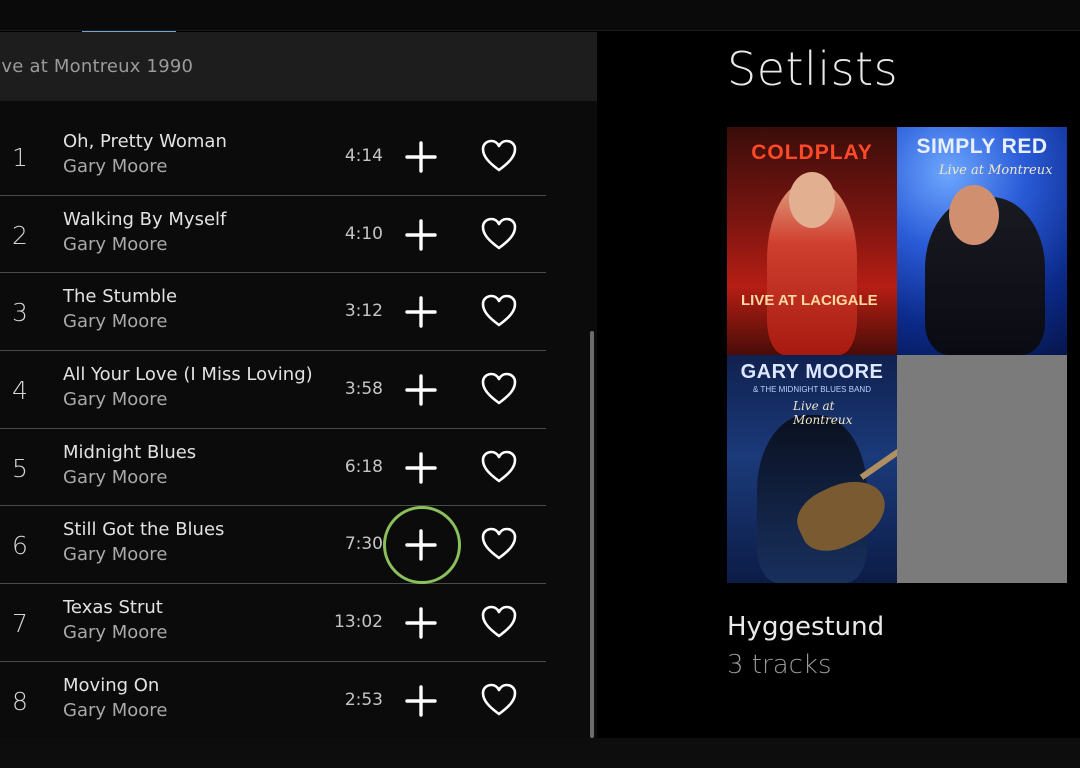  I want to click on track-number: 4, so click(20, 391).